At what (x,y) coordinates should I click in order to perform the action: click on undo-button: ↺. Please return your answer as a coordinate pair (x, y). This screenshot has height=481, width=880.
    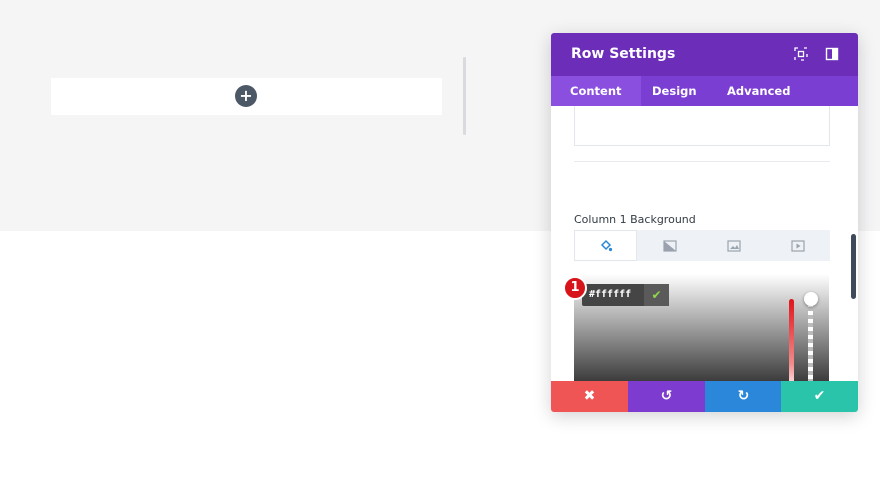
    Looking at the image, I should click on (666, 396).